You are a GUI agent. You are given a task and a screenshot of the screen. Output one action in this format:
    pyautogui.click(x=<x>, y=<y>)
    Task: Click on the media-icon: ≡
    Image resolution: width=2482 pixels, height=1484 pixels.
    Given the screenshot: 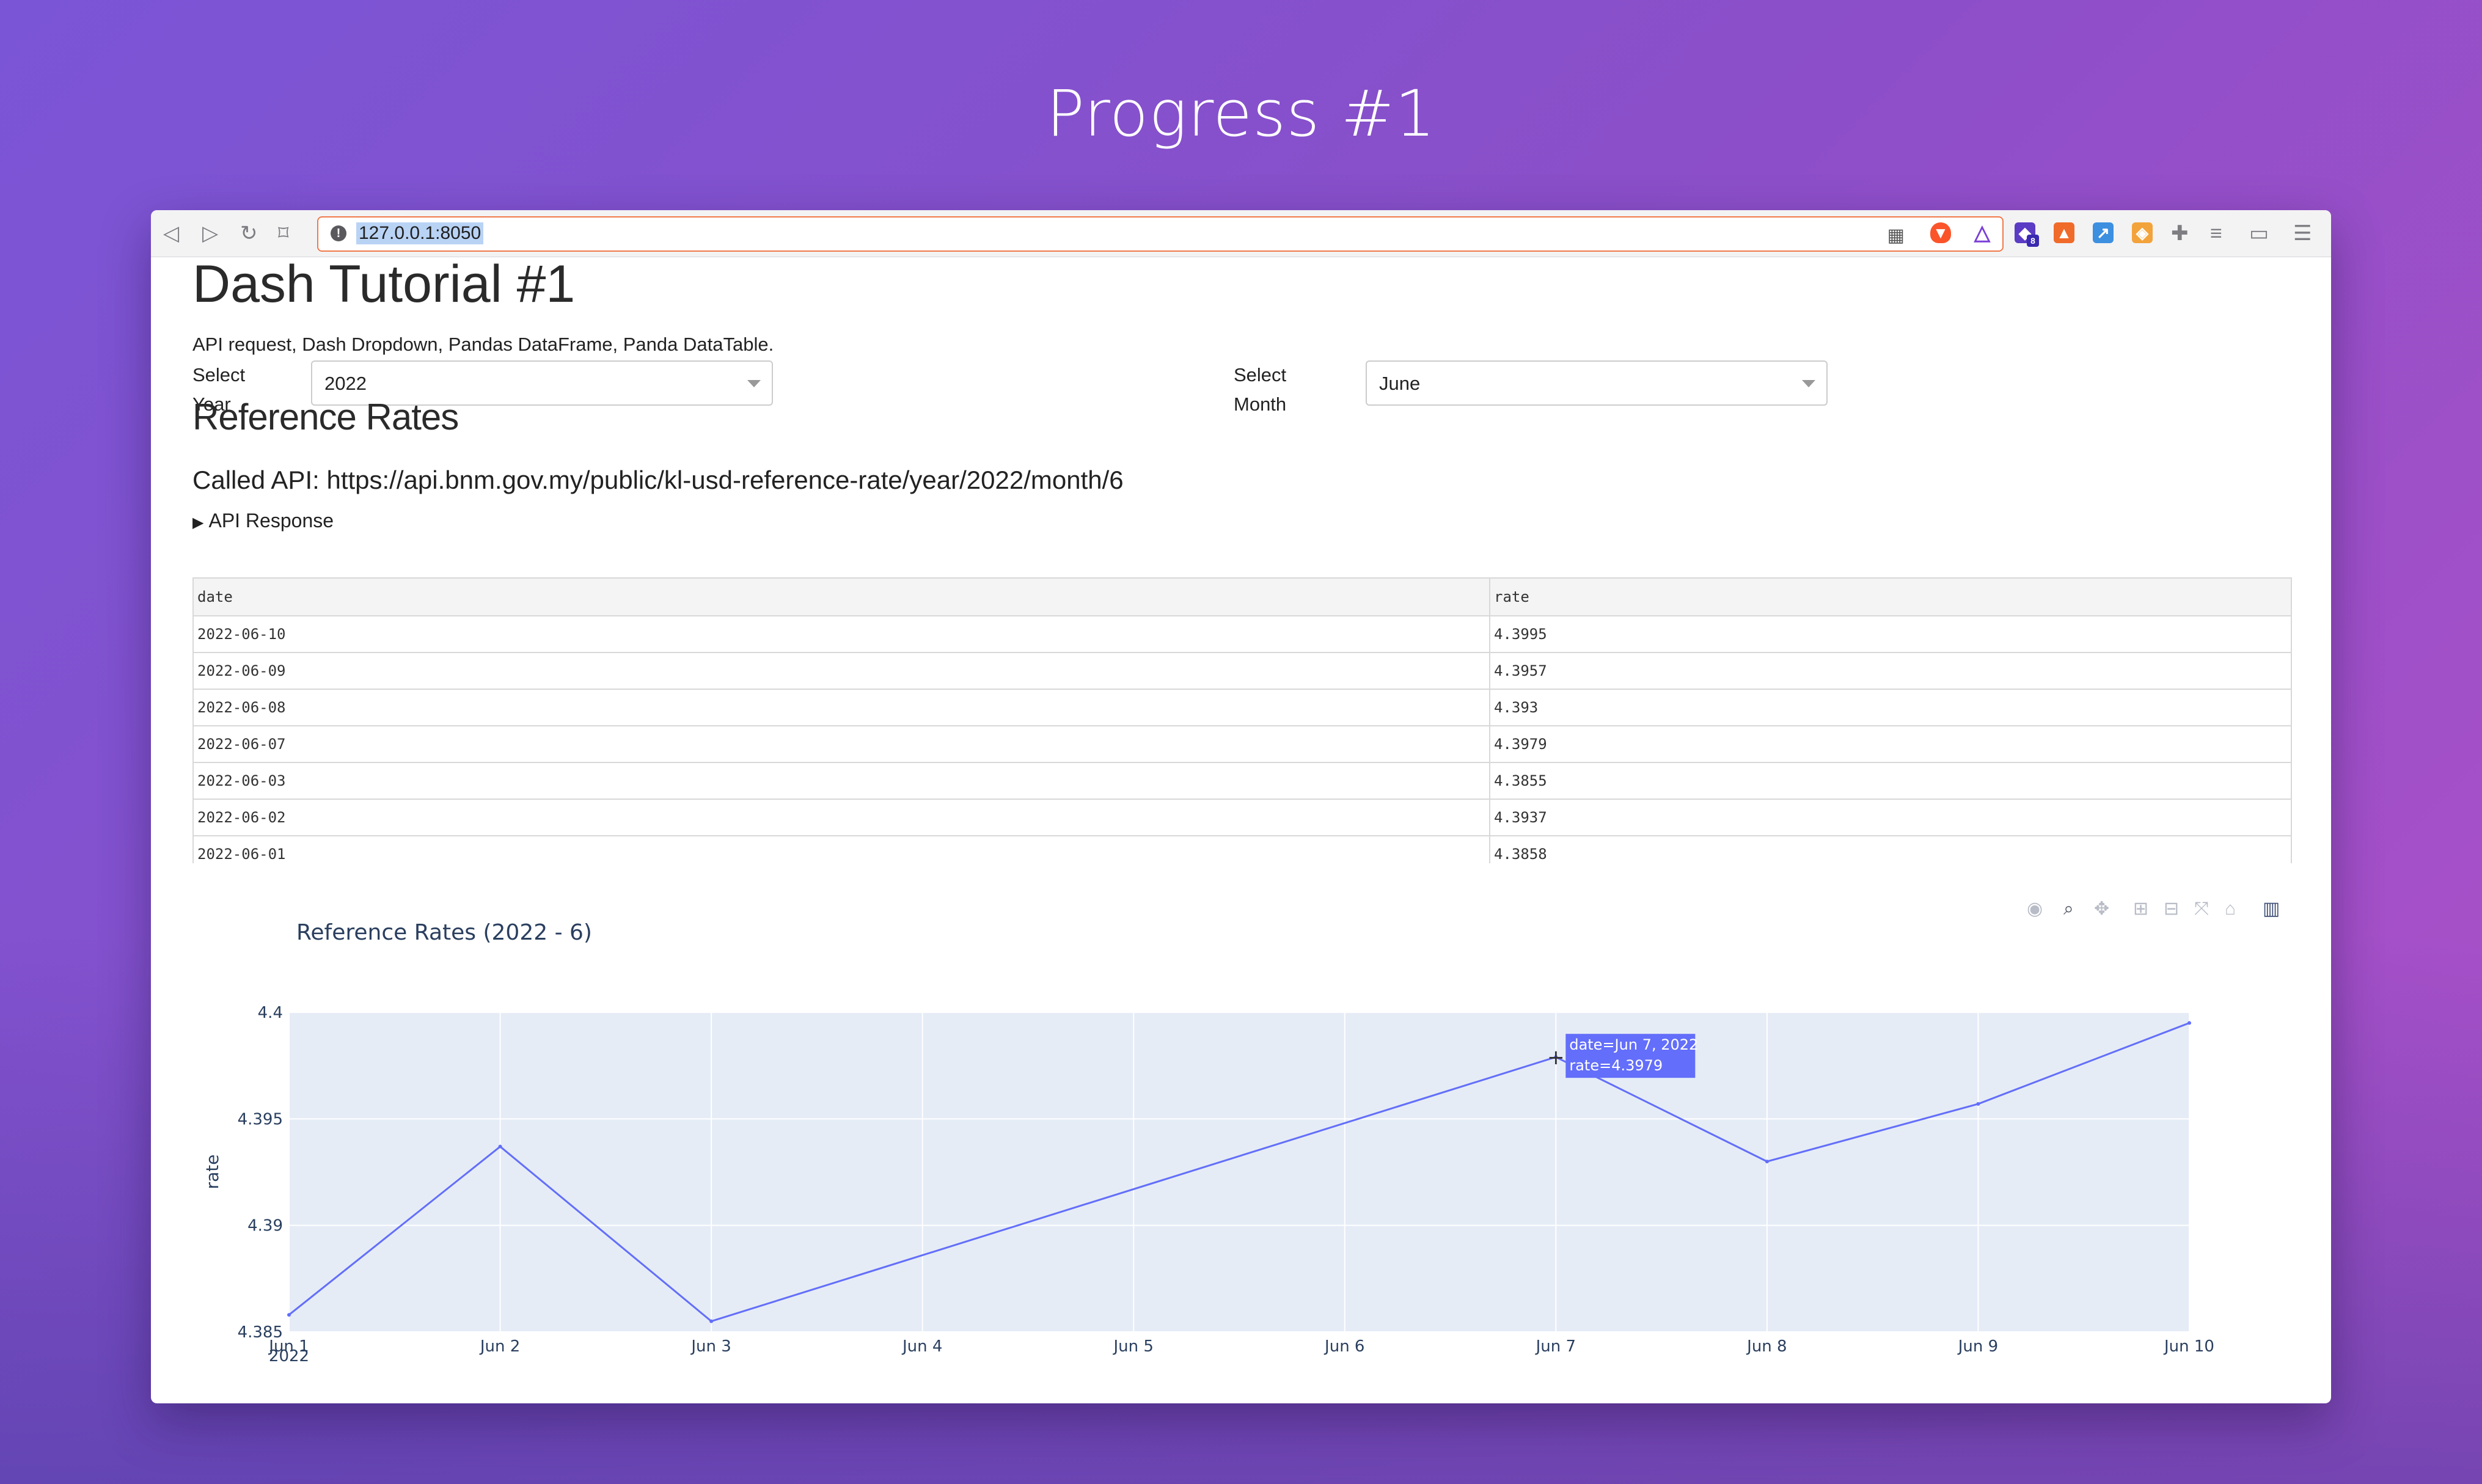 What is the action you would take?
    pyautogui.click(x=2216, y=233)
    